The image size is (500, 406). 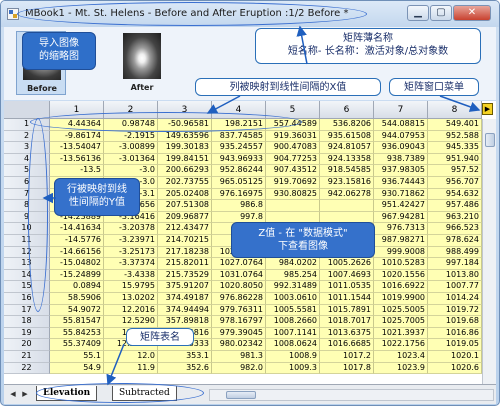 I want to click on table-cell: 907.43512, so click(x=293, y=171).